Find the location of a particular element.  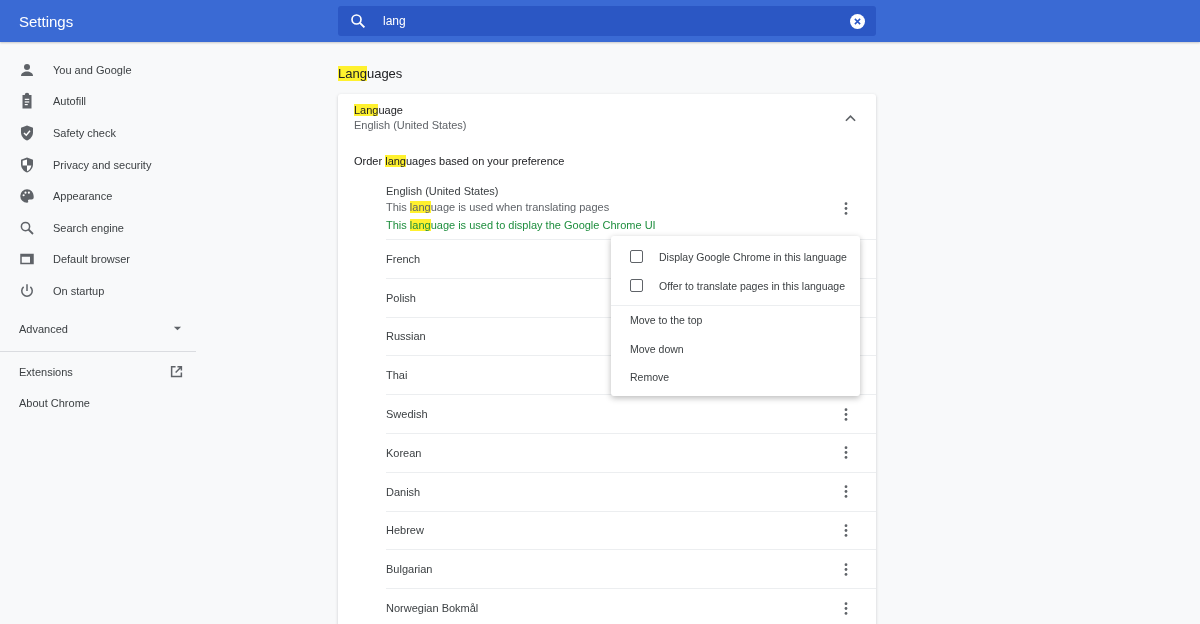

sidebar-item: Default browser is located at coordinates (98, 259).